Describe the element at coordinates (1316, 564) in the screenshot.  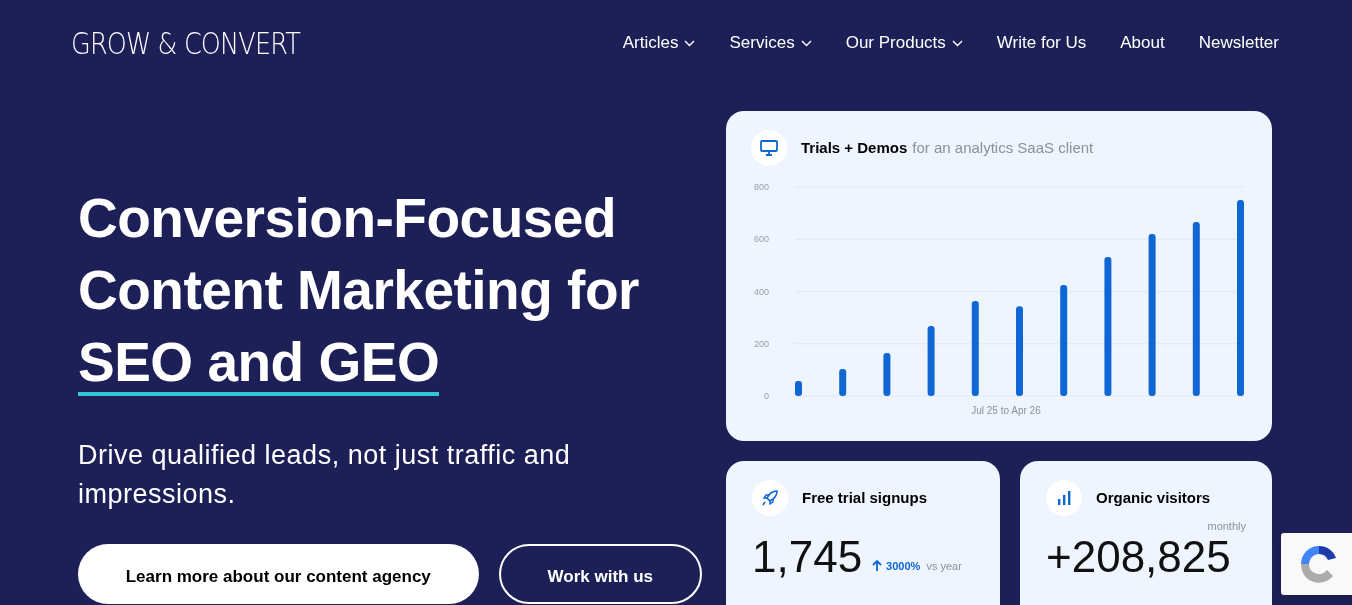
I see `recaptcha-badge` at that location.